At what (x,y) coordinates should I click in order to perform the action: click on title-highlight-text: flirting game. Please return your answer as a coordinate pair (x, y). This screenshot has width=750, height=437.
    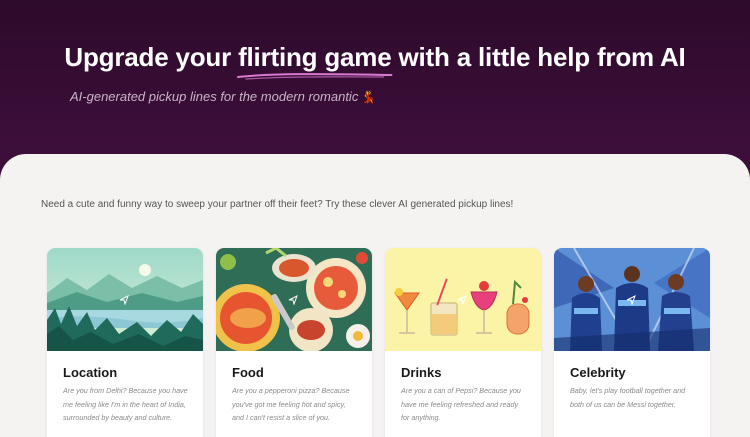
    Looking at the image, I should click on (315, 57).